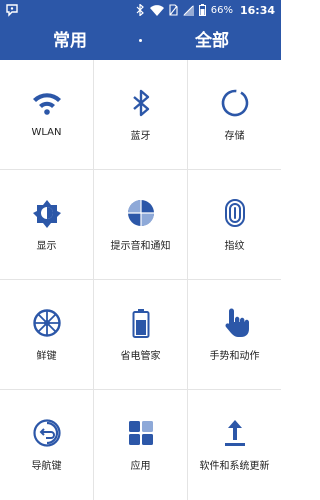 The width and height of the screenshot is (320, 500). I want to click on battery-icon, so click(141, 323).